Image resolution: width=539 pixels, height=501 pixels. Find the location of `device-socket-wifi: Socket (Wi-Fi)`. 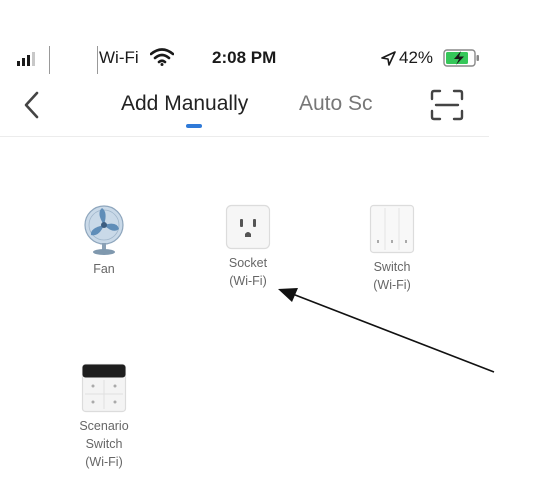

device-socket-wifi: Socket (Wi-Fi) is located at coordinates (248, 247).